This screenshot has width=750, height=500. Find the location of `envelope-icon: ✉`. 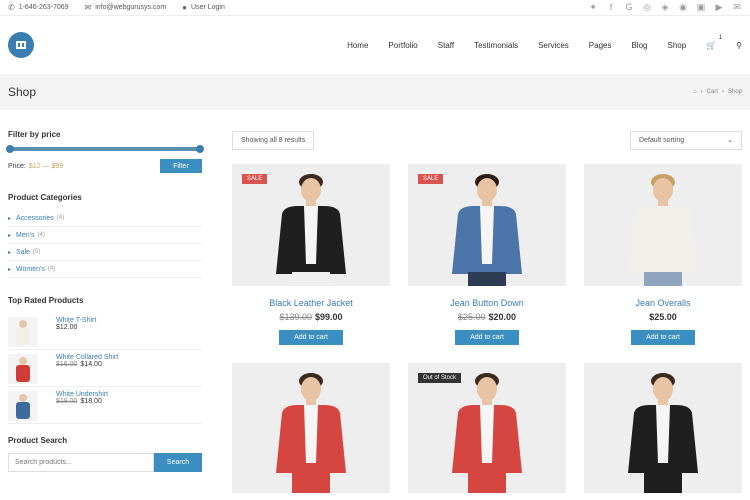

envelope-icon: ✉ is located at coordinates (88, 7).